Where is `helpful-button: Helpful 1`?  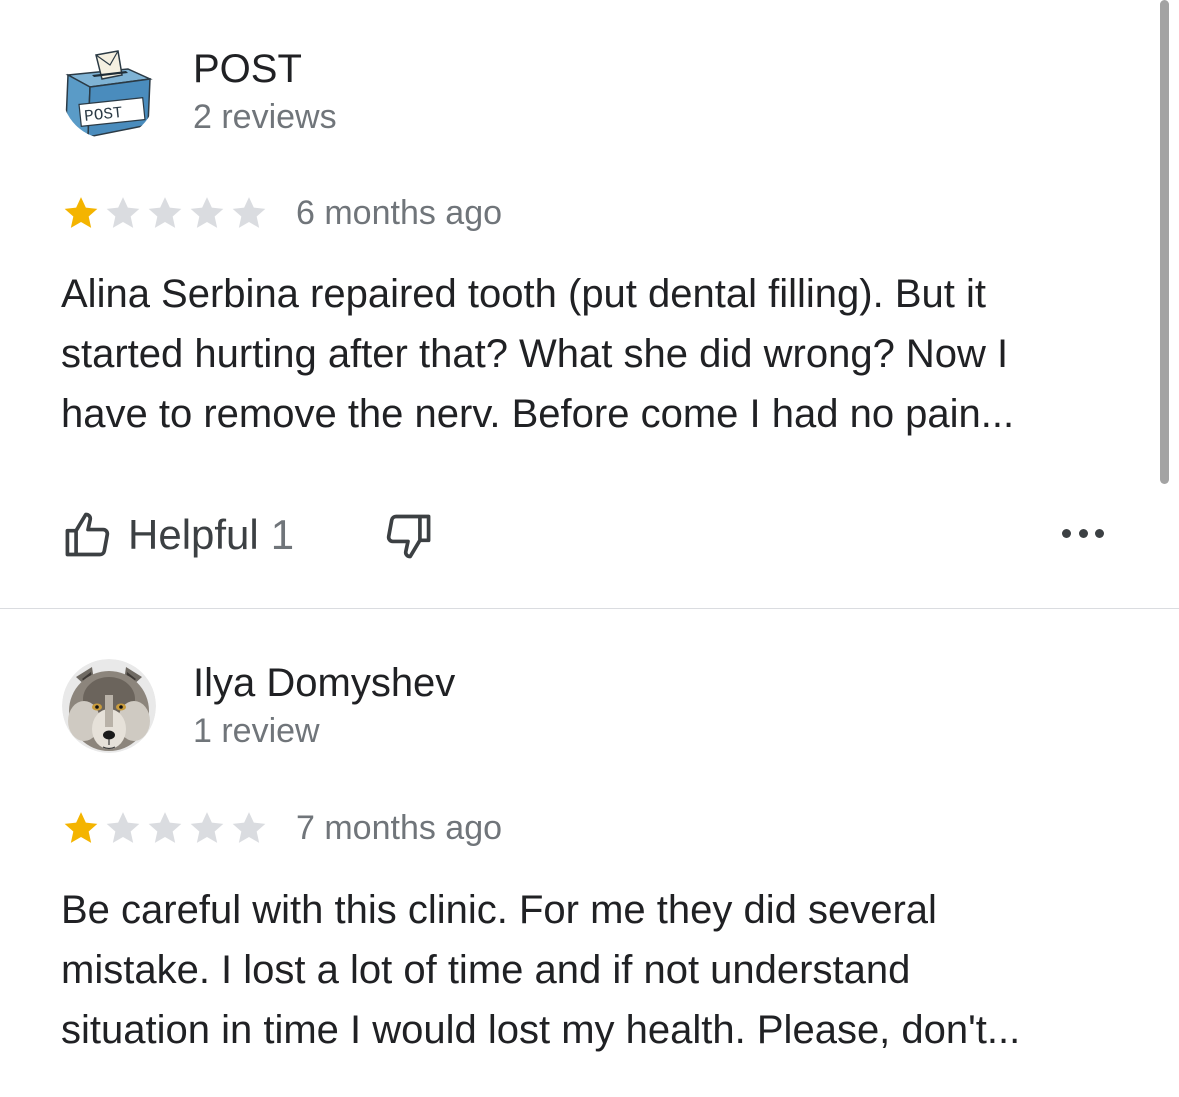 helpful-button: Helpful 1 is located at coordinates (178, 535).